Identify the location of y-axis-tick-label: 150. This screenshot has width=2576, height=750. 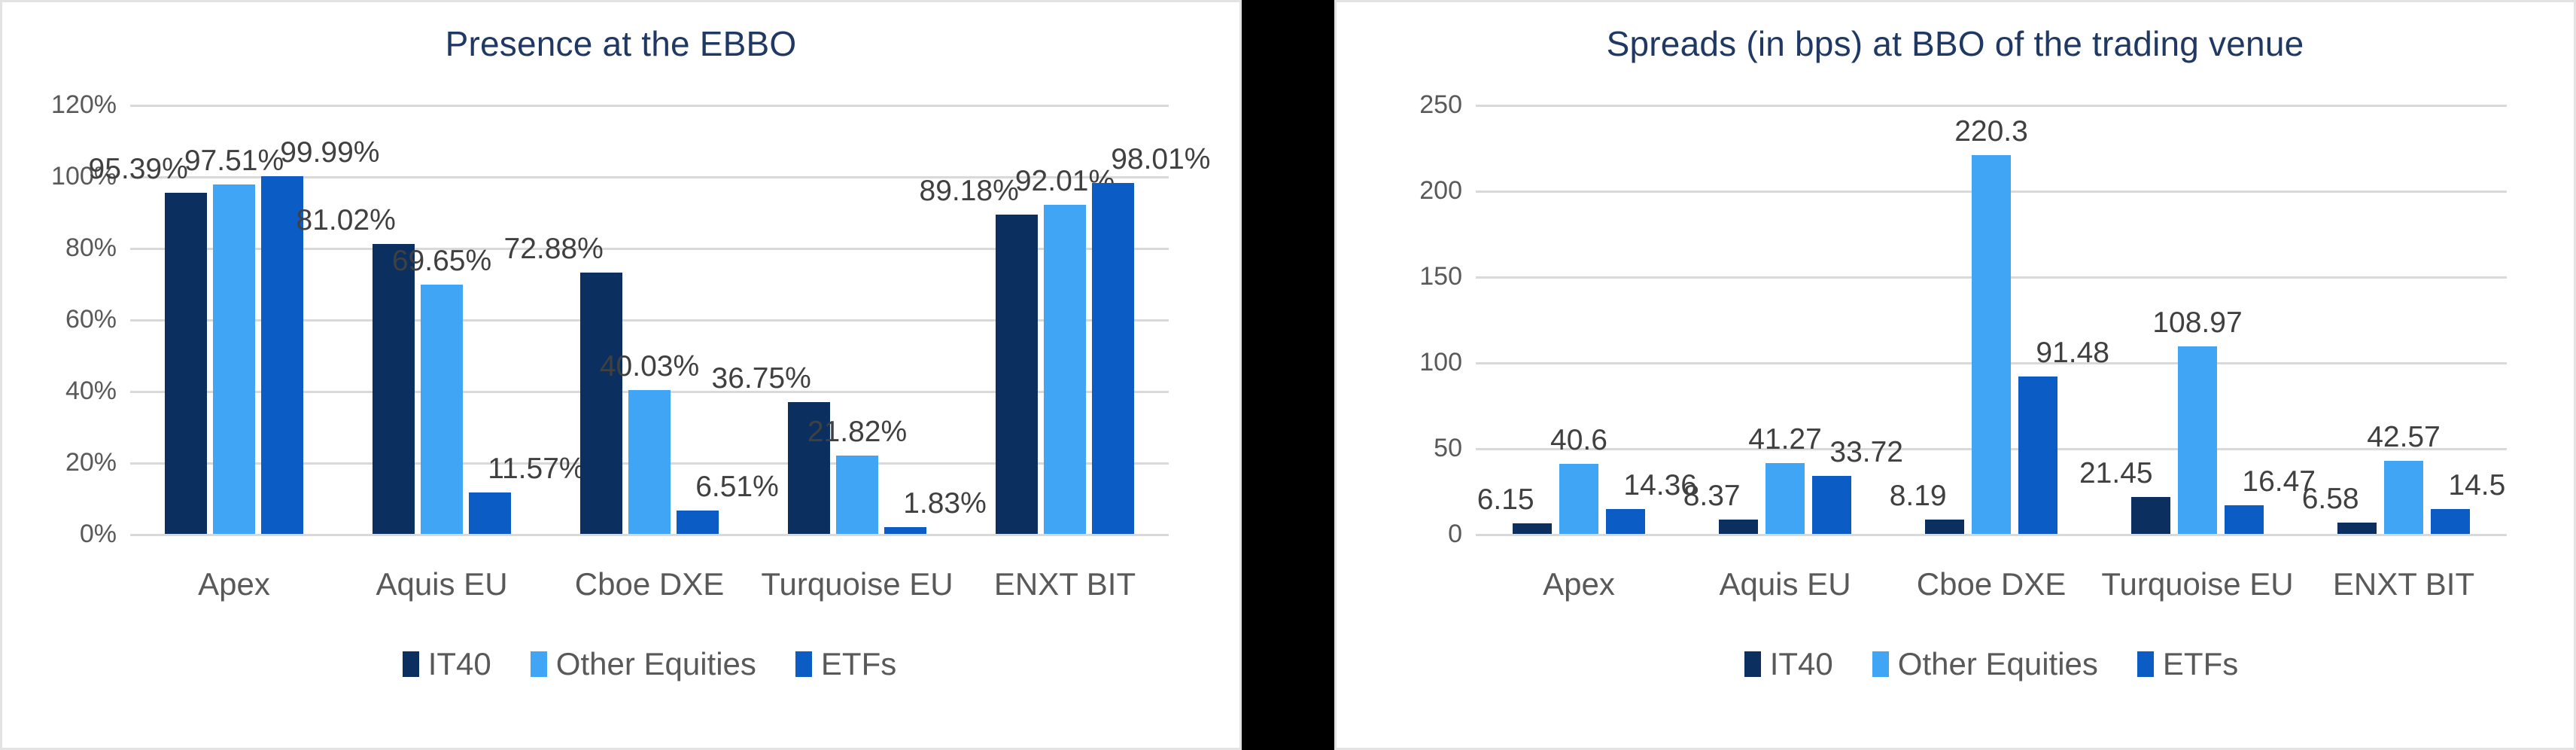
(1440, 276).